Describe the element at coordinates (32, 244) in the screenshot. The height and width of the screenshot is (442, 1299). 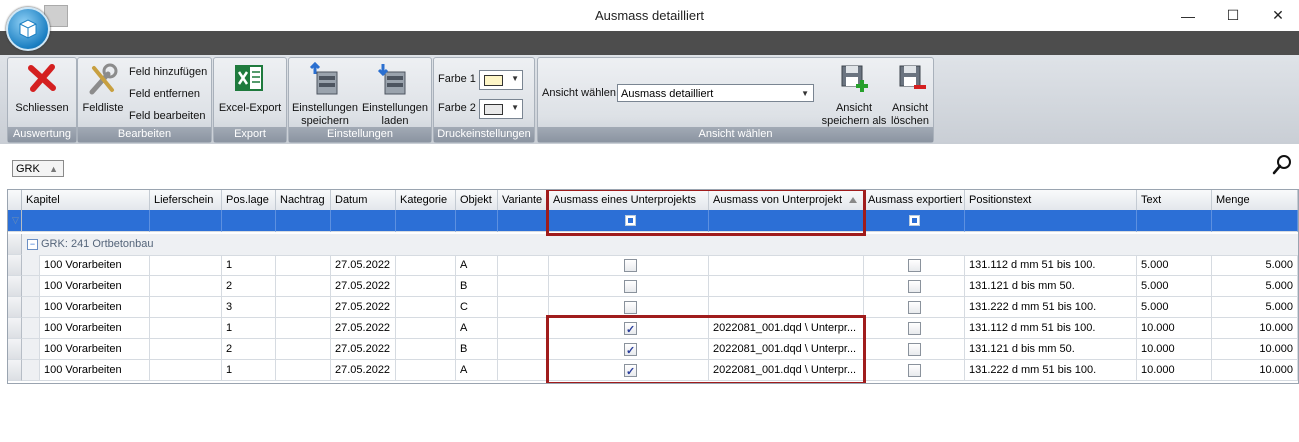
I see `collapse-icon: −` at that location.